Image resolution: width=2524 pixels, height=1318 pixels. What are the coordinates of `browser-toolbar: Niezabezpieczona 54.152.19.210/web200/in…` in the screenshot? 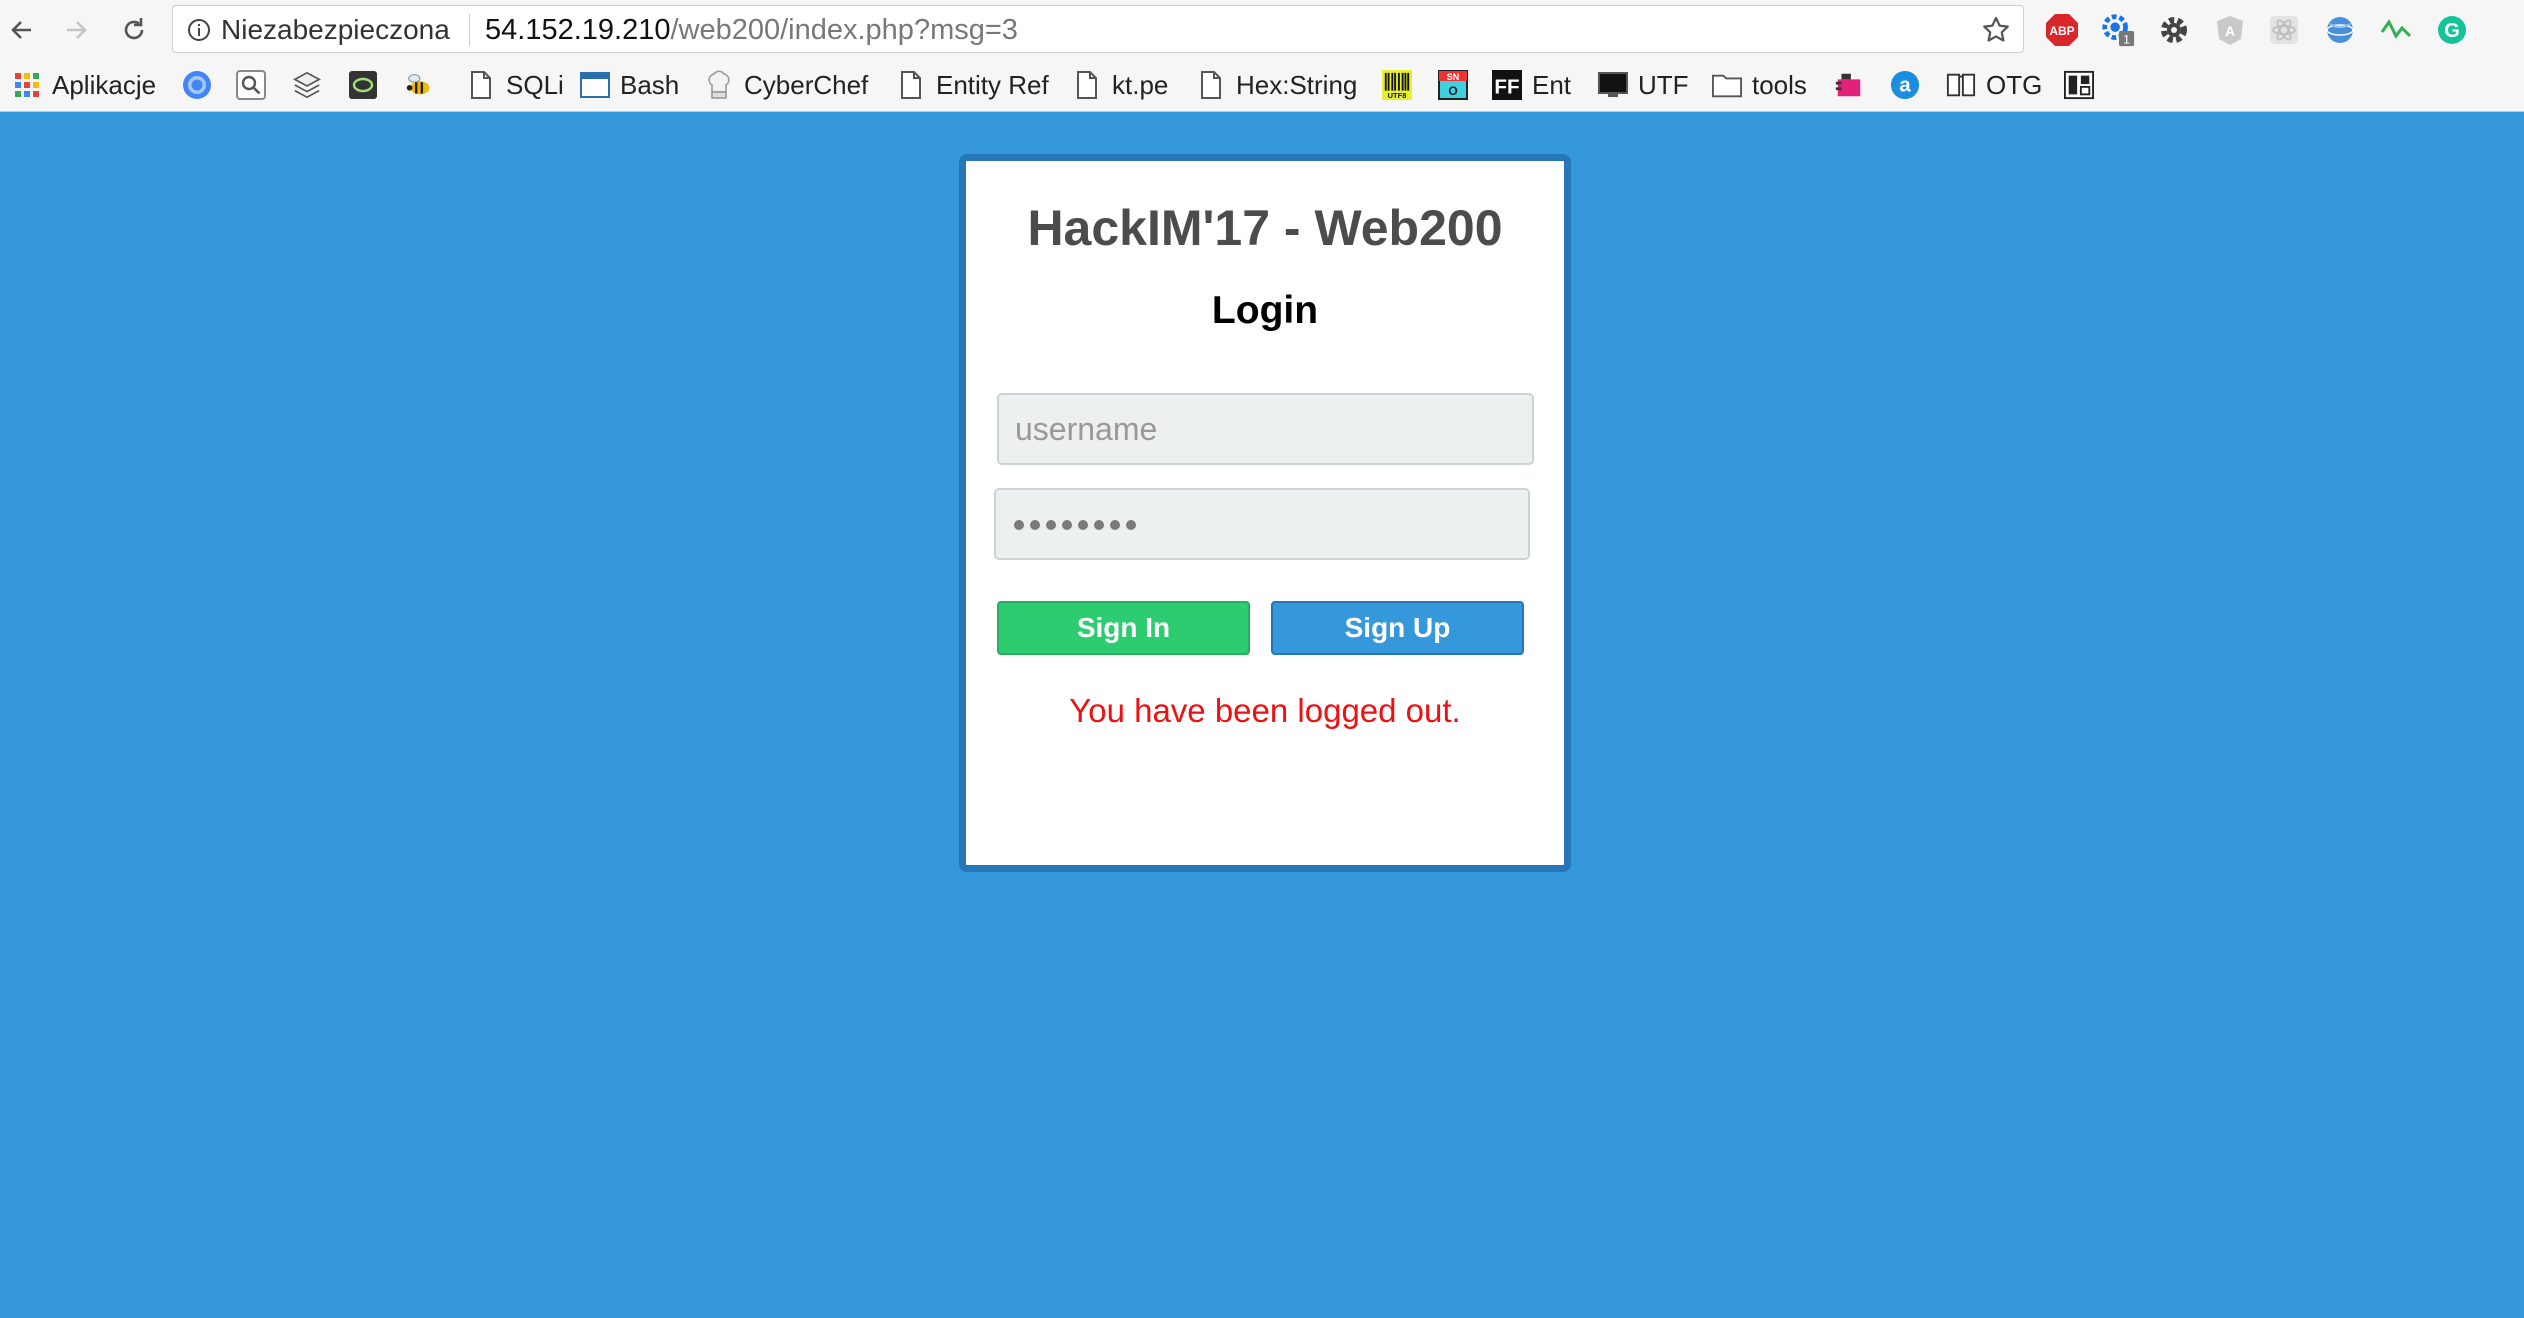 It's located at (1262, 29).